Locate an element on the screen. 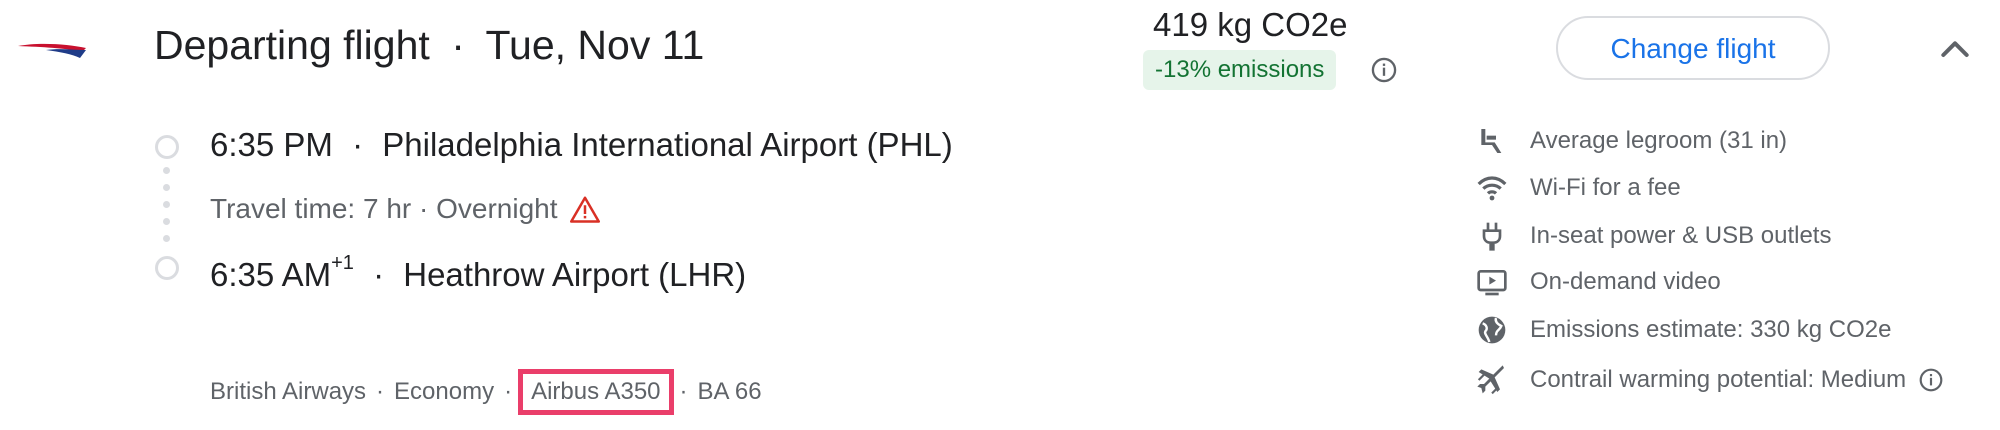 Image resolution: width=2000 pixels, height=430 pixels. amenity-legroom: Average legroom (31 in) is located at coordinates (1736, 141).